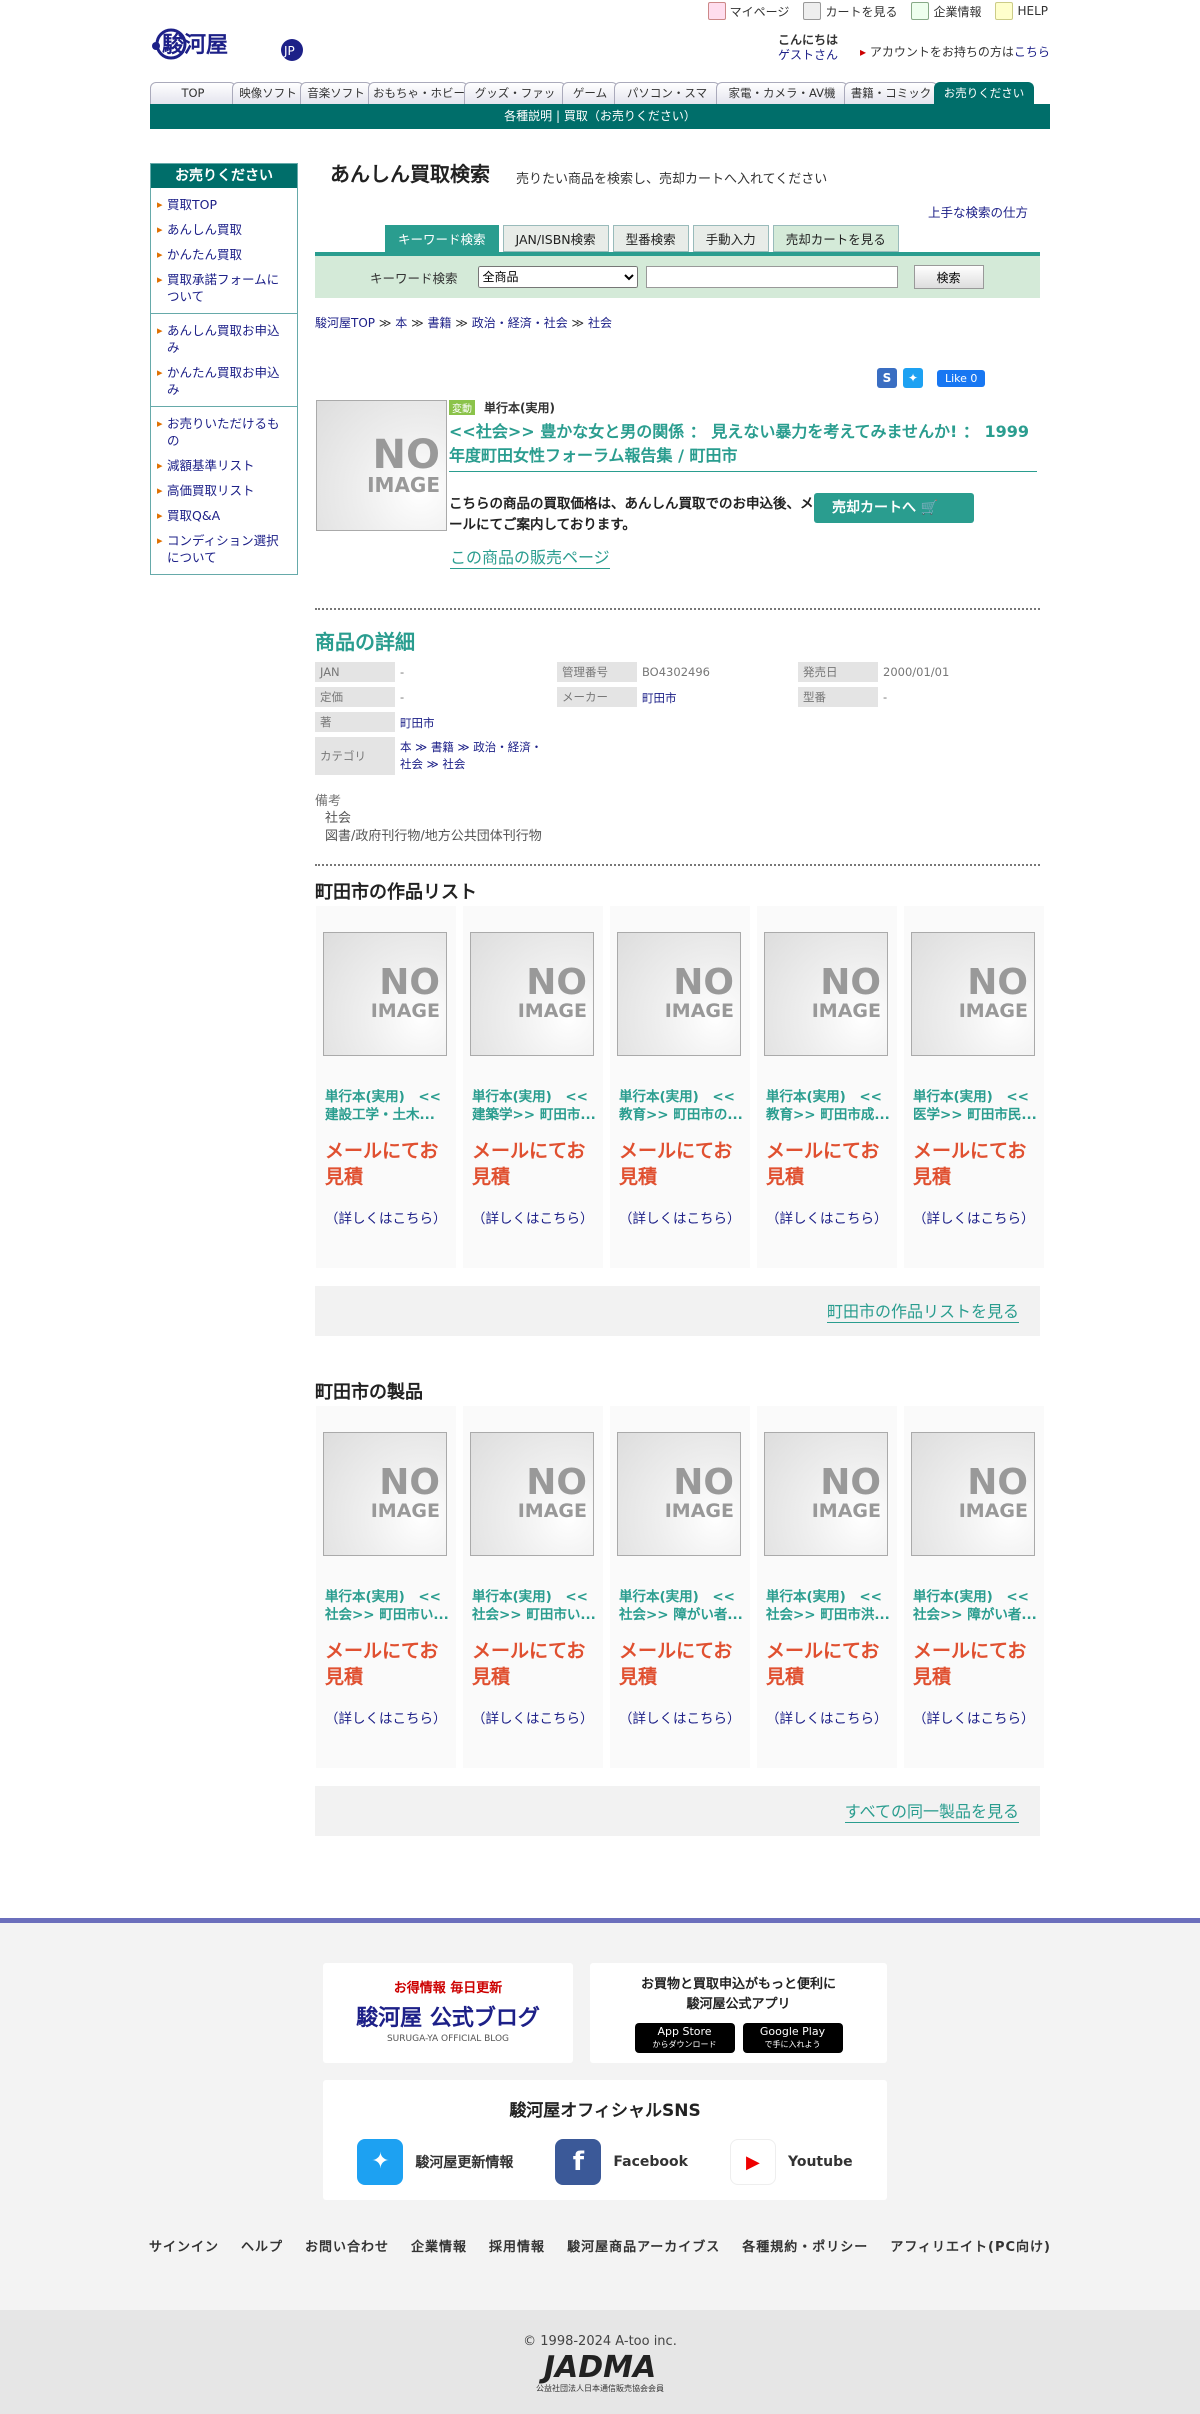 Image resolution: width=1200 pixels, height=2414 pixels. Describe the element at coordinates (439, 323) in the screenshot. I see `breadcrumb-item: 書籍` at that location.